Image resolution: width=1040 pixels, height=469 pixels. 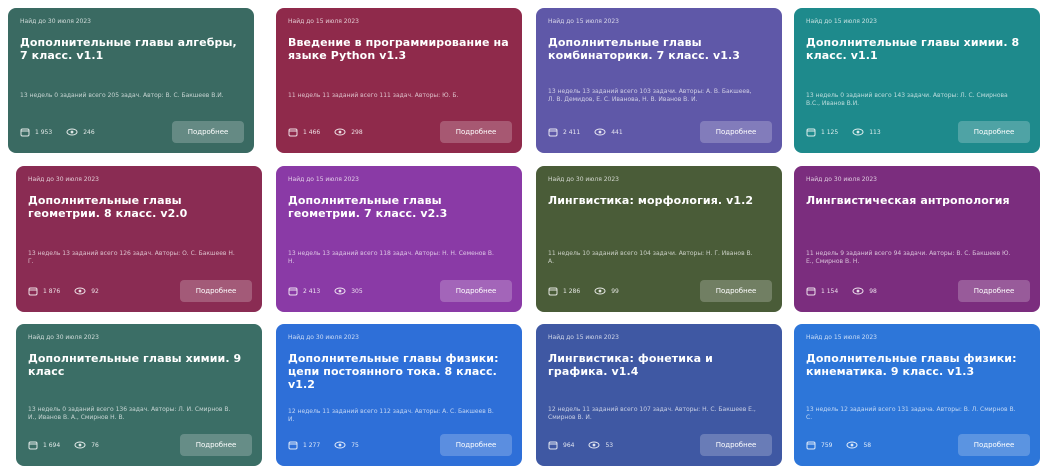 I want to click on views-count: 441, so click(x=617, y=132).